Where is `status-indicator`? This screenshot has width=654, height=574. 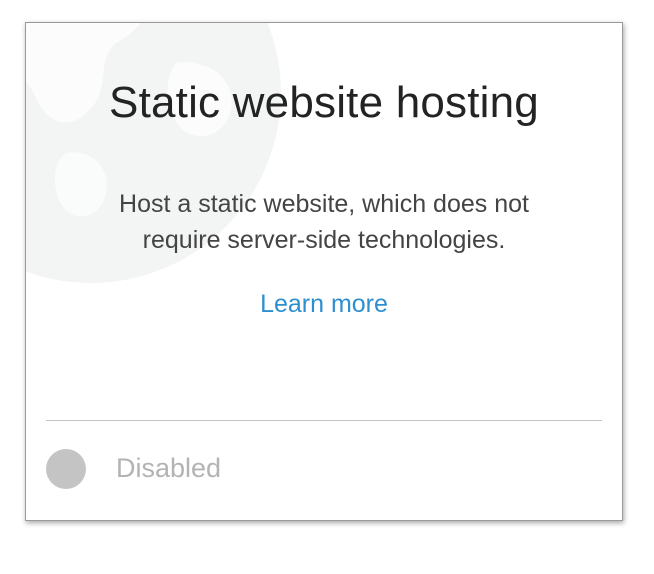 status-indicator is located at coordinates (66, 469).